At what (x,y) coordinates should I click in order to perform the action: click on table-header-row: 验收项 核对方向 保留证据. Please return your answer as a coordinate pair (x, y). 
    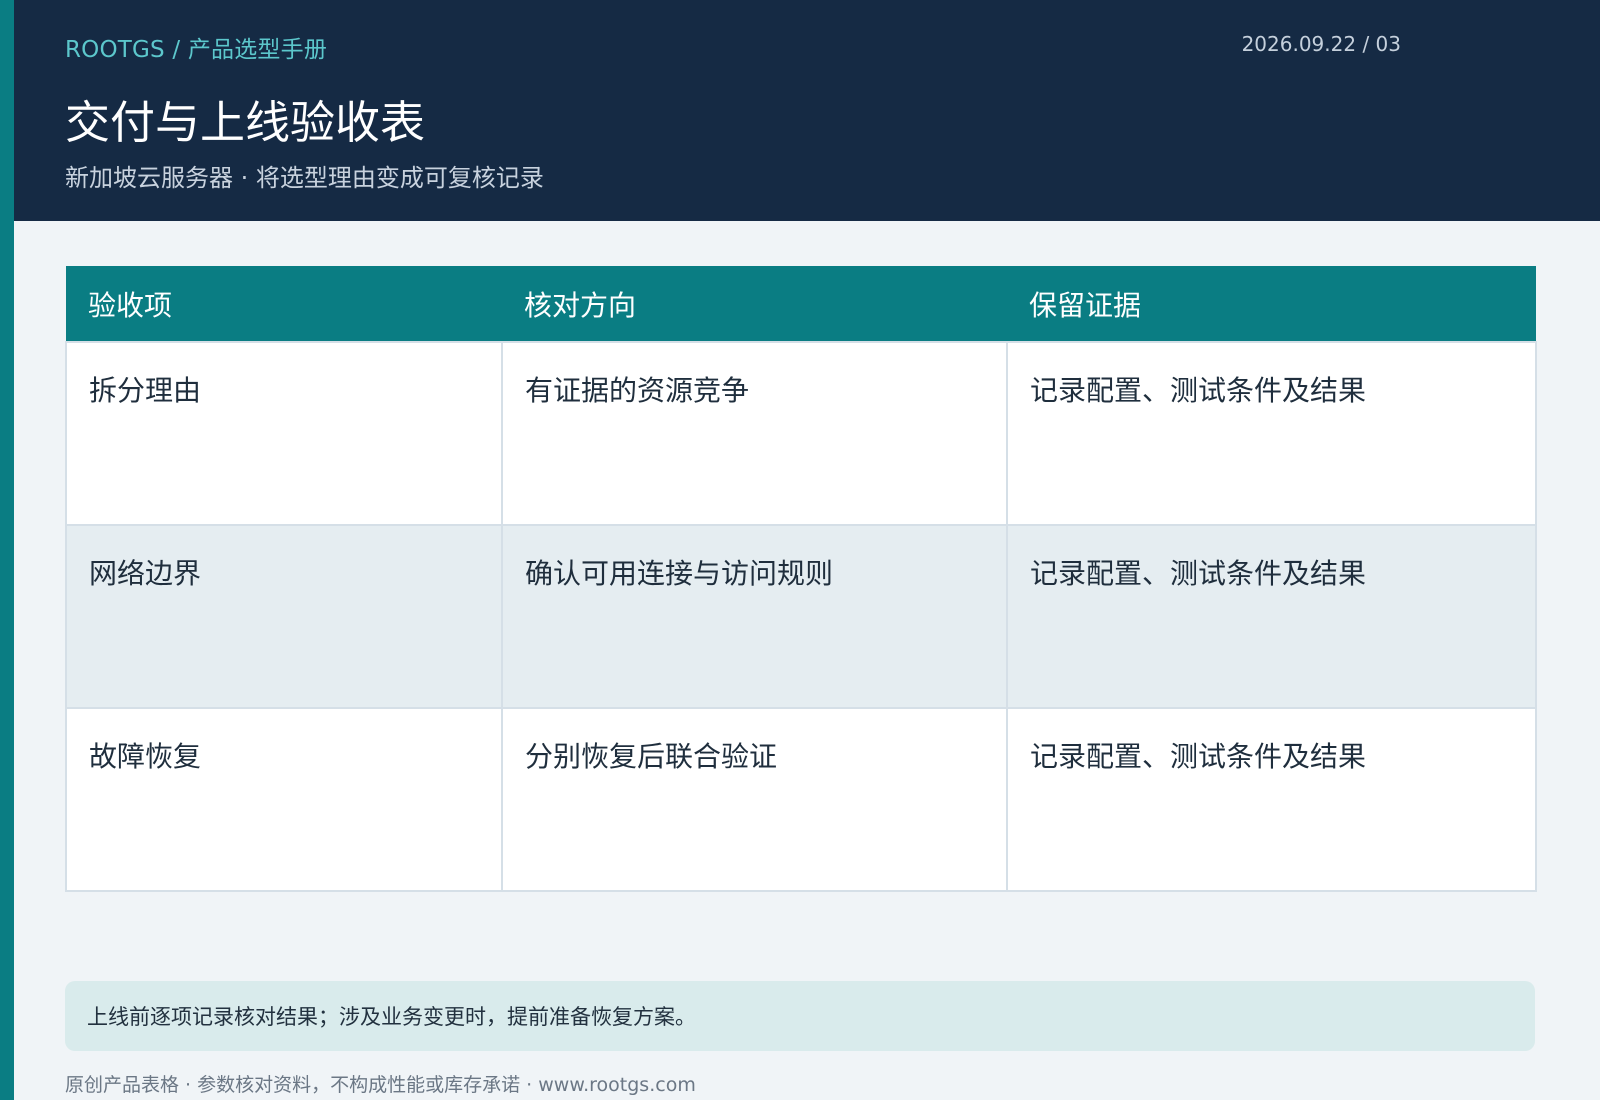
    Looking at the image, I should click on (801, 304).